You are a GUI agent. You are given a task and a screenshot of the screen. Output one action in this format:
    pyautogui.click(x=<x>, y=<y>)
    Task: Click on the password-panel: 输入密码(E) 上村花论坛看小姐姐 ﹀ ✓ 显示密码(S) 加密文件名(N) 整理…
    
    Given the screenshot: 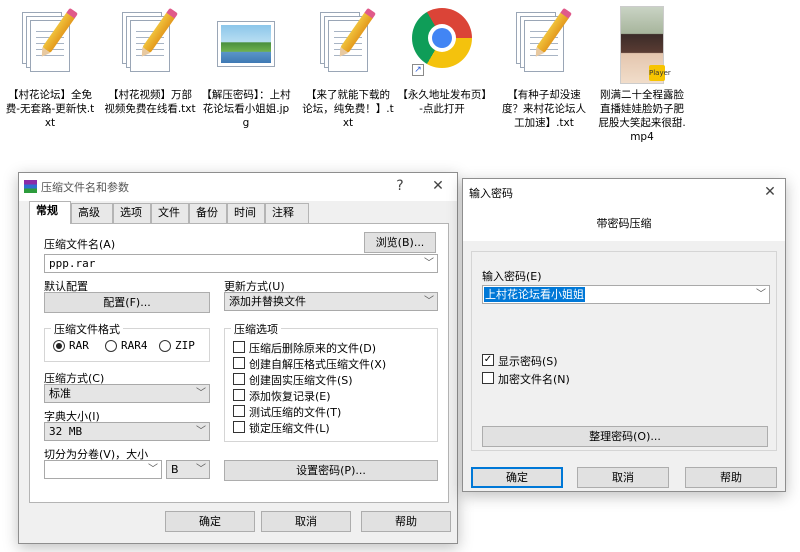 What is the action you would take?
    pyautogui.click(x=624, y=351)
    